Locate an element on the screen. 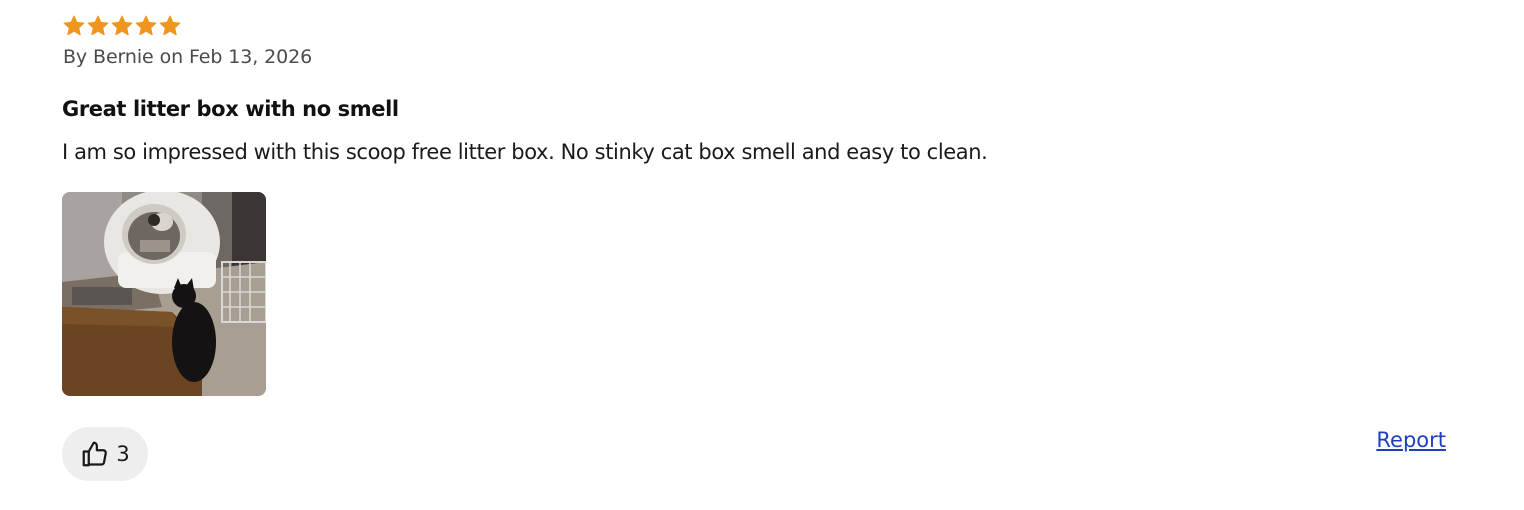 This screenshot has width=1524, height=510. thumbs-up-icon is located at coordinates (95, 454).